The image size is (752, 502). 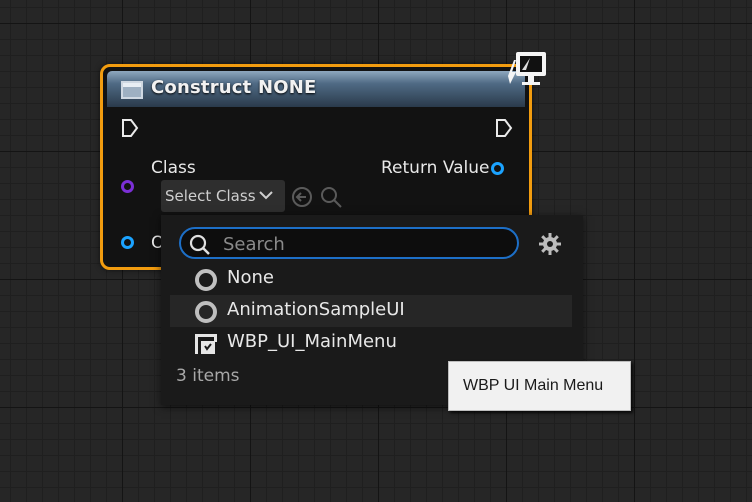 I want to click on chevron-down-icon, so click(x=266, y=195).